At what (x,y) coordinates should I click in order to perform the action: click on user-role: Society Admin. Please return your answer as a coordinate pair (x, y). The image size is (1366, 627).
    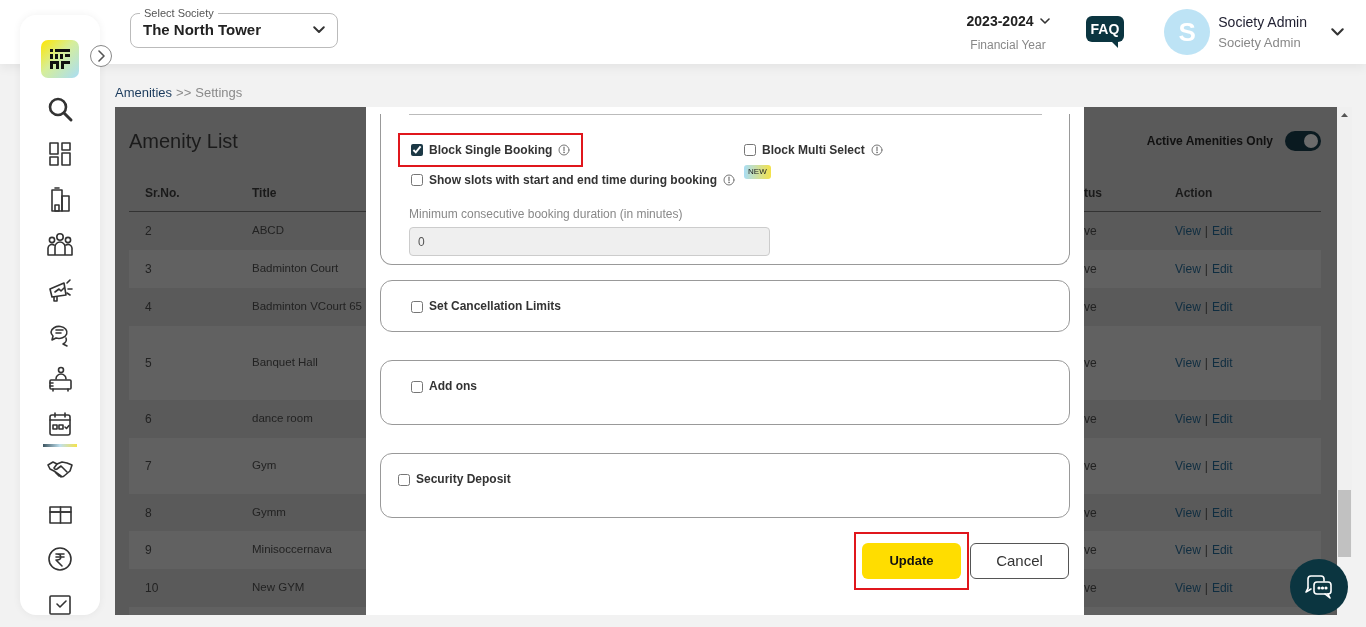
    Looking at the image, I should click on (1260, 42).